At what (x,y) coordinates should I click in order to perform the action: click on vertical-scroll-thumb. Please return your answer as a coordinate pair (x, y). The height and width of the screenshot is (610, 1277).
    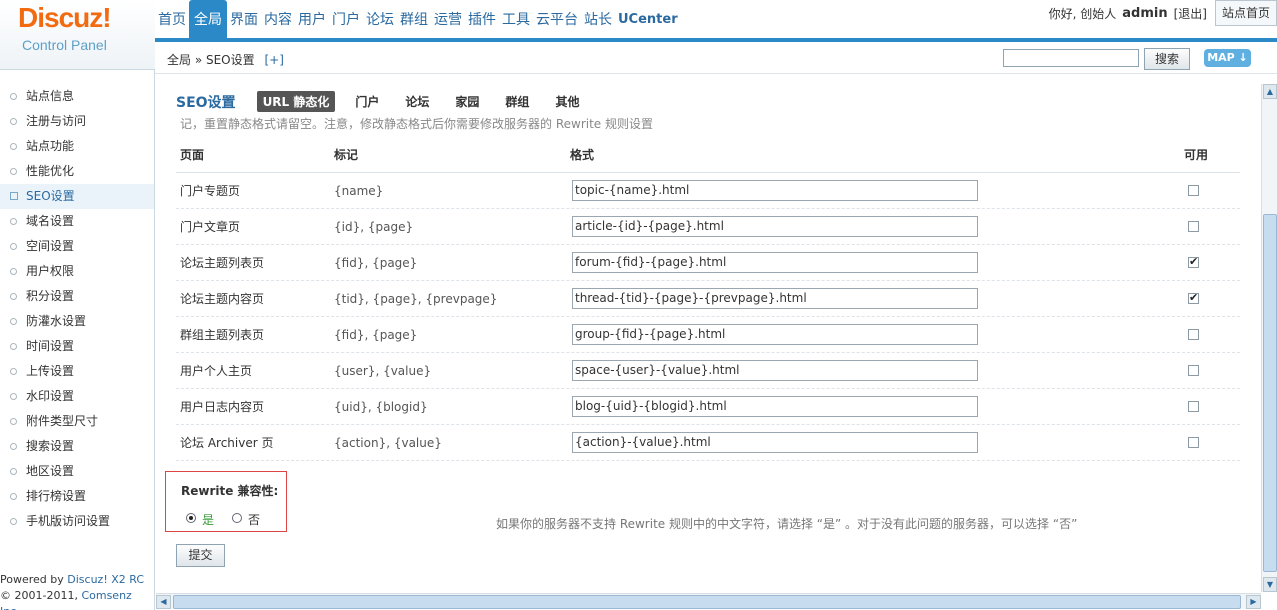
    Looking at the image, I should click on (1270, 393).